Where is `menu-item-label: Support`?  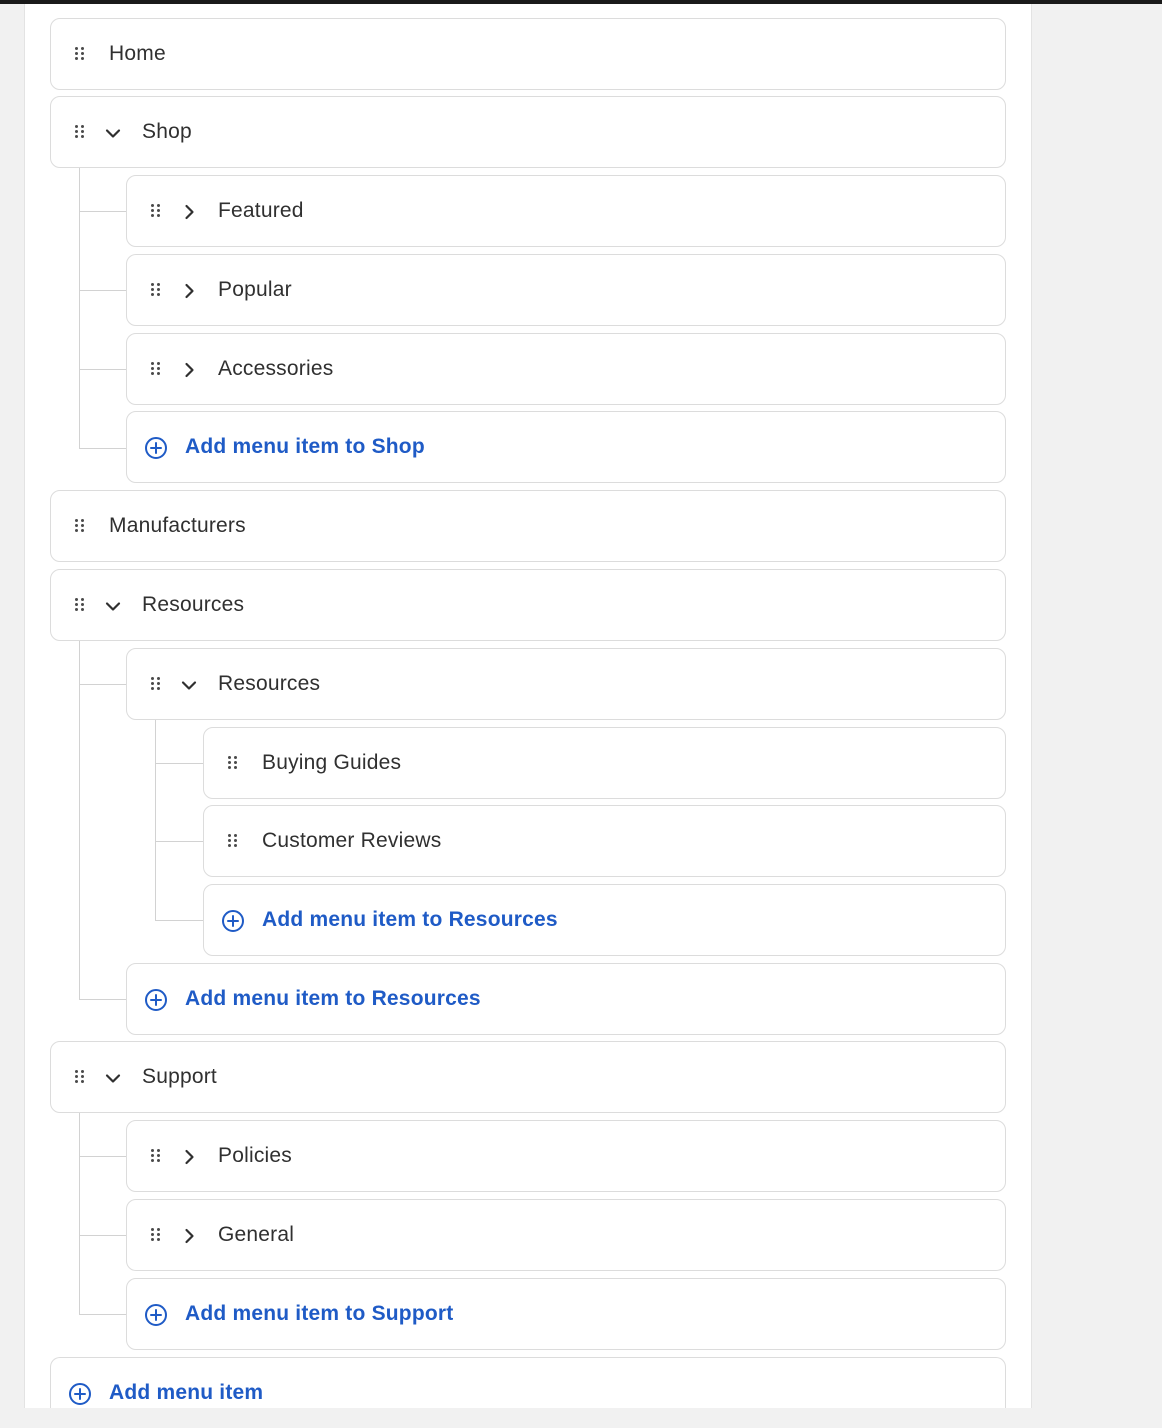
menu-item-label: Support is located at coordinates (179, 1076).